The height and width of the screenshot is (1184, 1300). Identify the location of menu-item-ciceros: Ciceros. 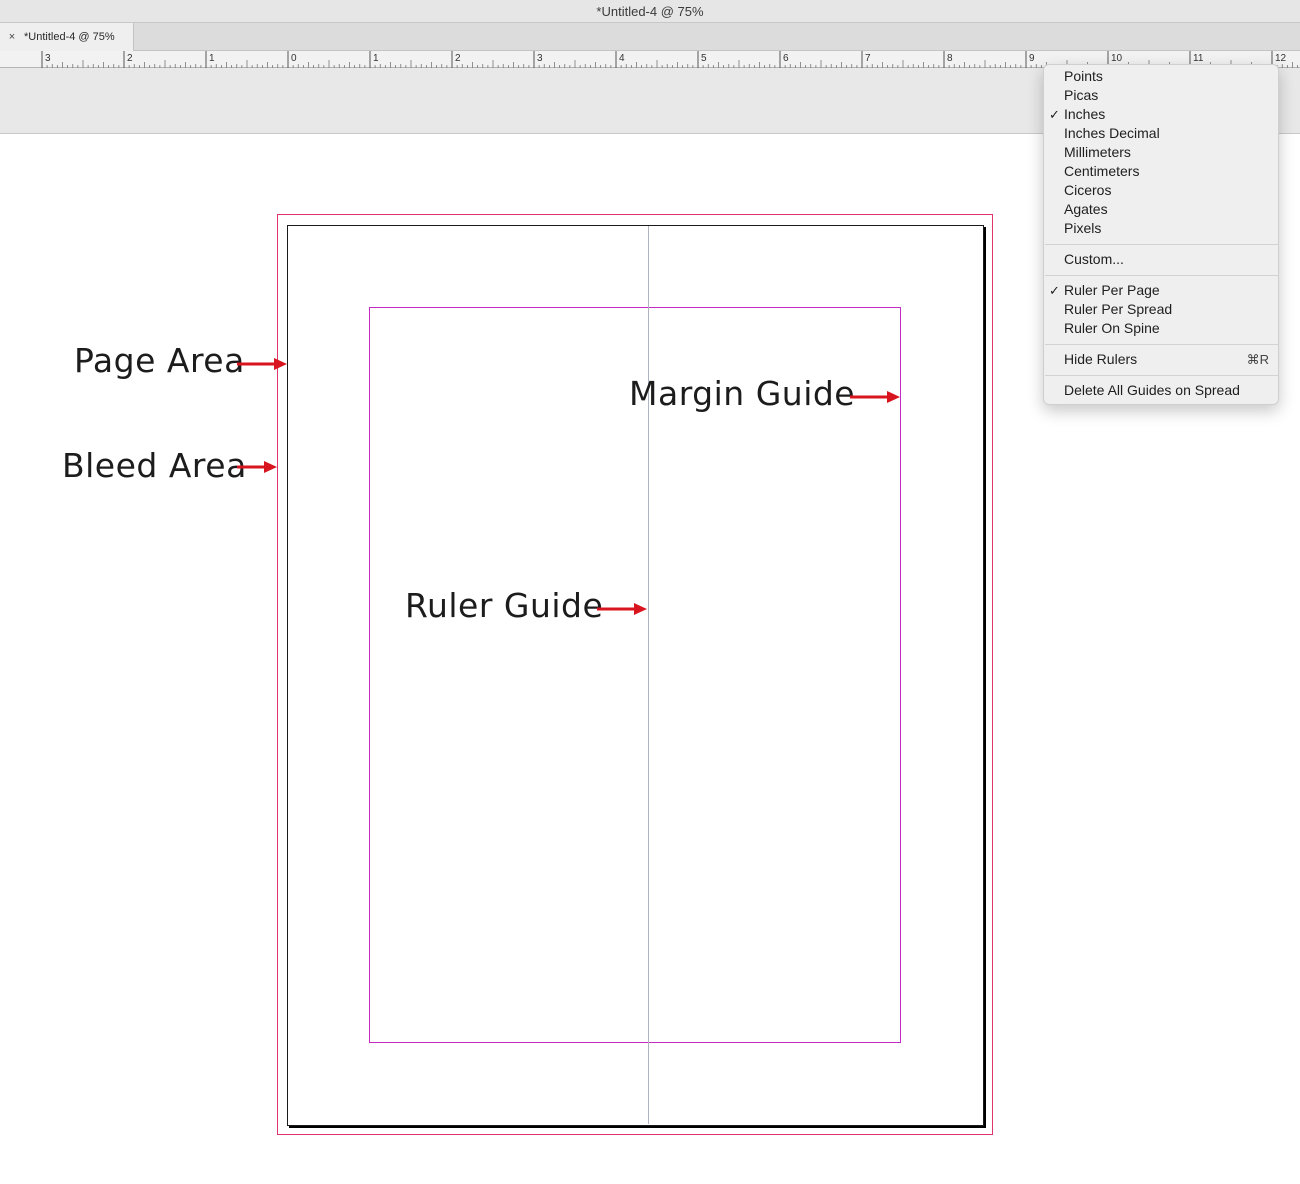
(1161, 190).